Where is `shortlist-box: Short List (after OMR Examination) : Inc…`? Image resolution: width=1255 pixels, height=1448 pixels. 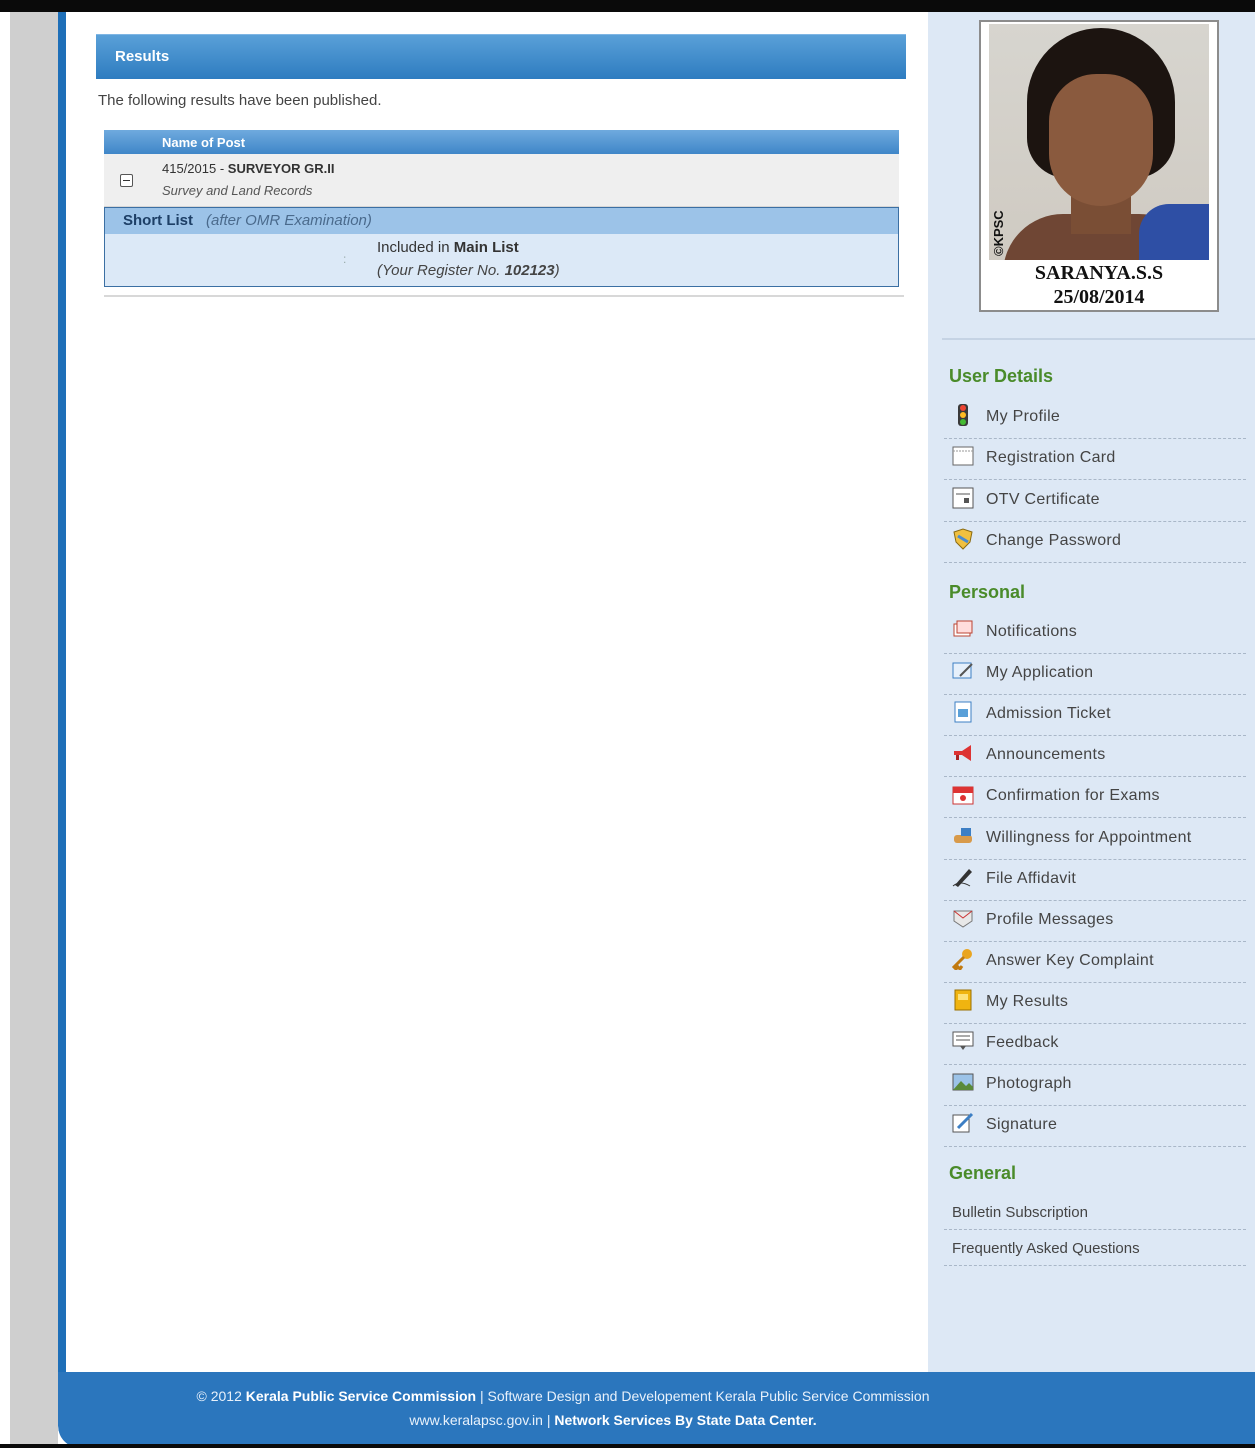 shortlist-box: Short List (after OMR Examination) : Inc… is located at coordinates (501, 247).